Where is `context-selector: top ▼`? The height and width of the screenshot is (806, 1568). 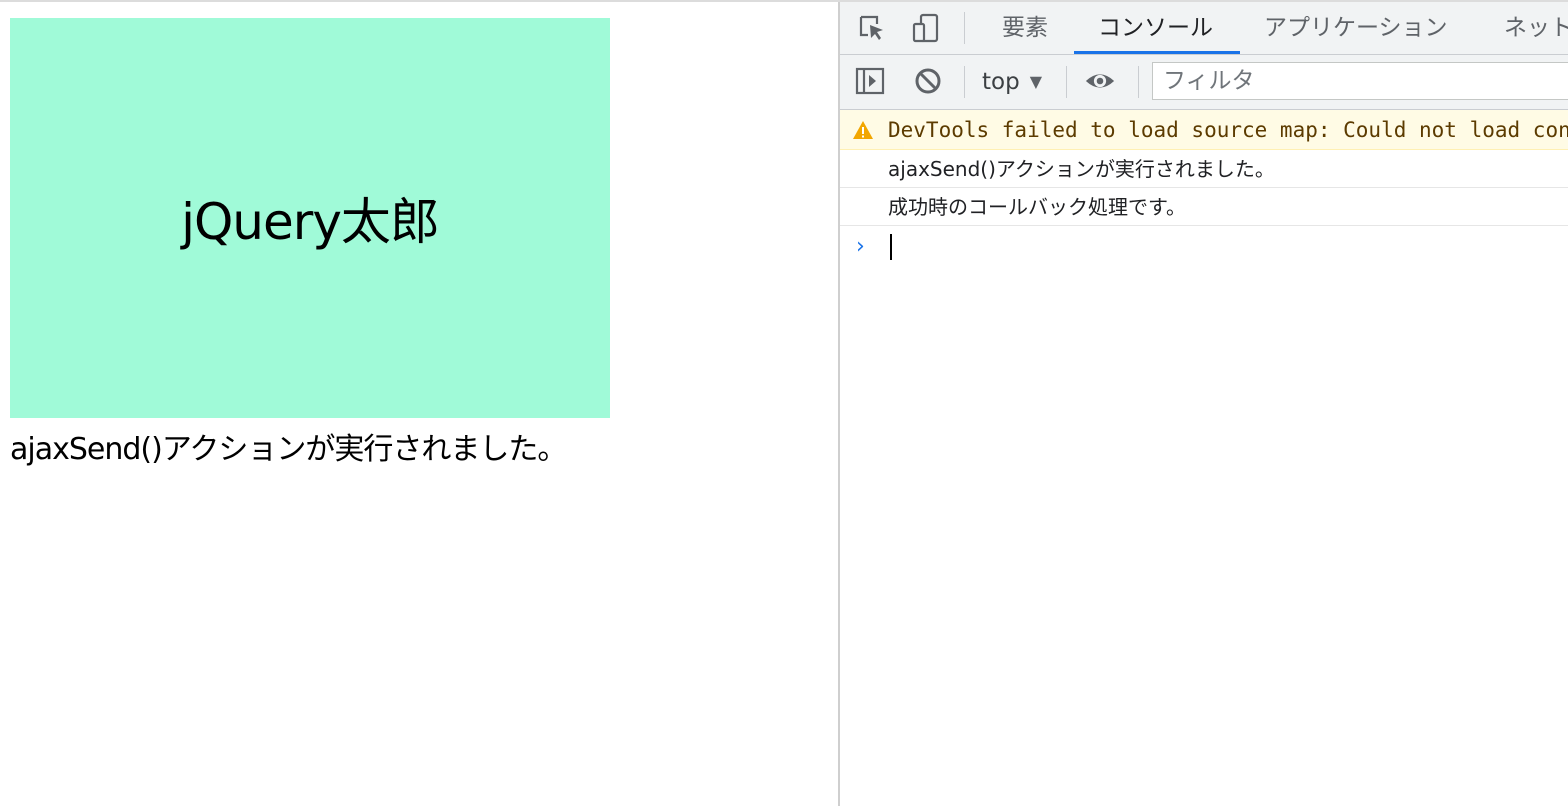
context-selector: top ▼ is located at coordinates (1012, 82).